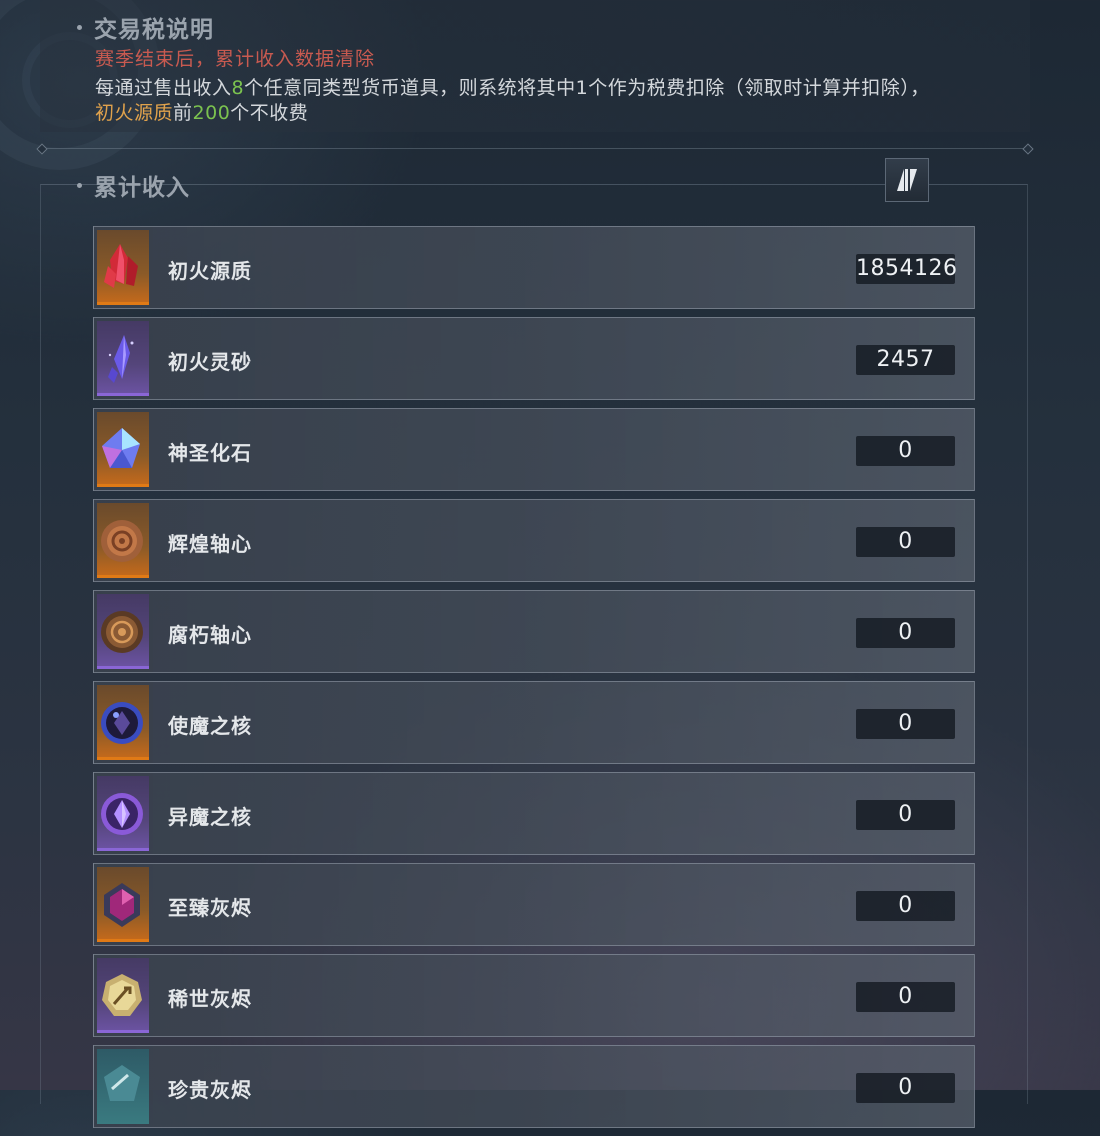  I want to click on tax-desc-part2: 个任意同类型货币道具，则系统将其中1个作为税费扣除（领取时计算并扣除），, so click(587, 88).